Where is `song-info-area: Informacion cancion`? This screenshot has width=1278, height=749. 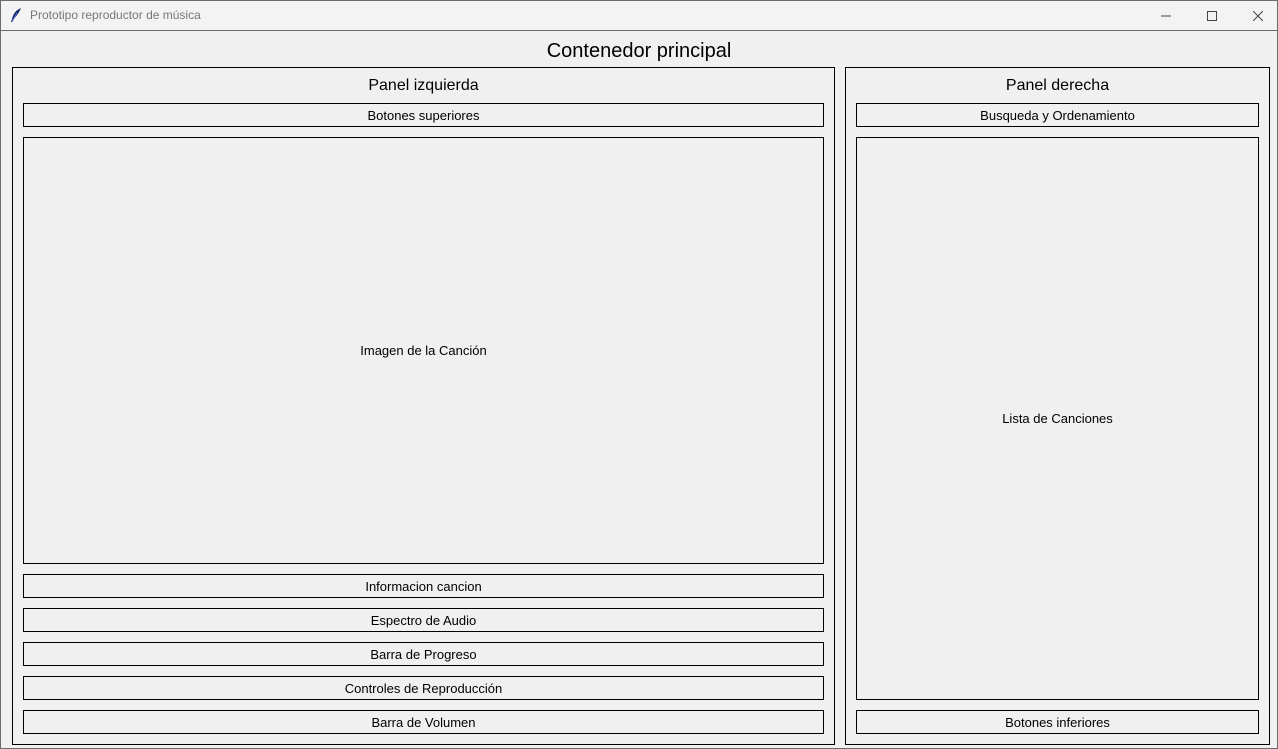
song-info-area: Informacion cancion is located at coordinates (423, 586).